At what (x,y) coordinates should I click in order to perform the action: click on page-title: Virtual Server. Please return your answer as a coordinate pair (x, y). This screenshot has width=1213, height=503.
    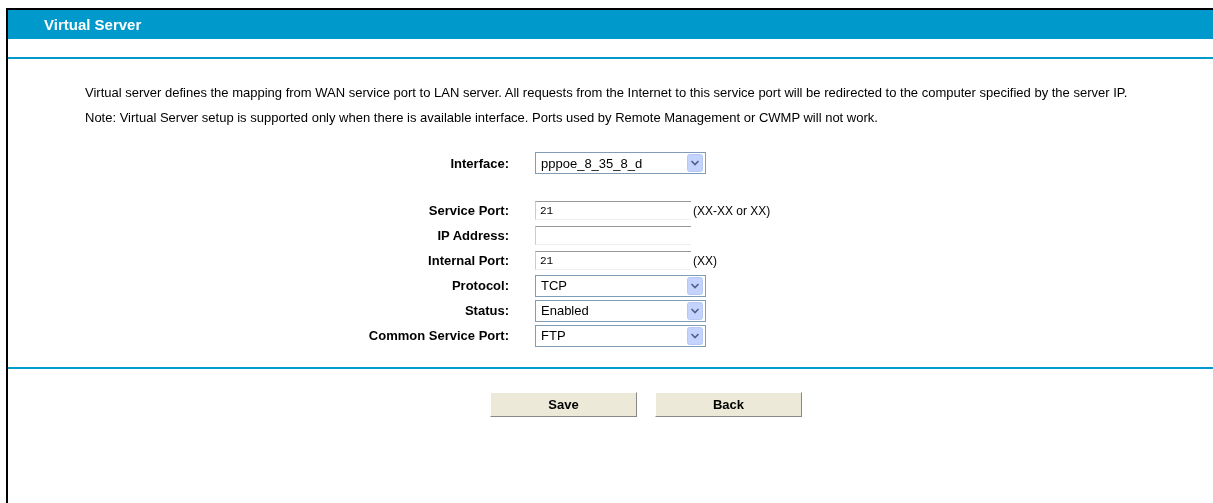
    Looking at the image, I should click on (93, 24).